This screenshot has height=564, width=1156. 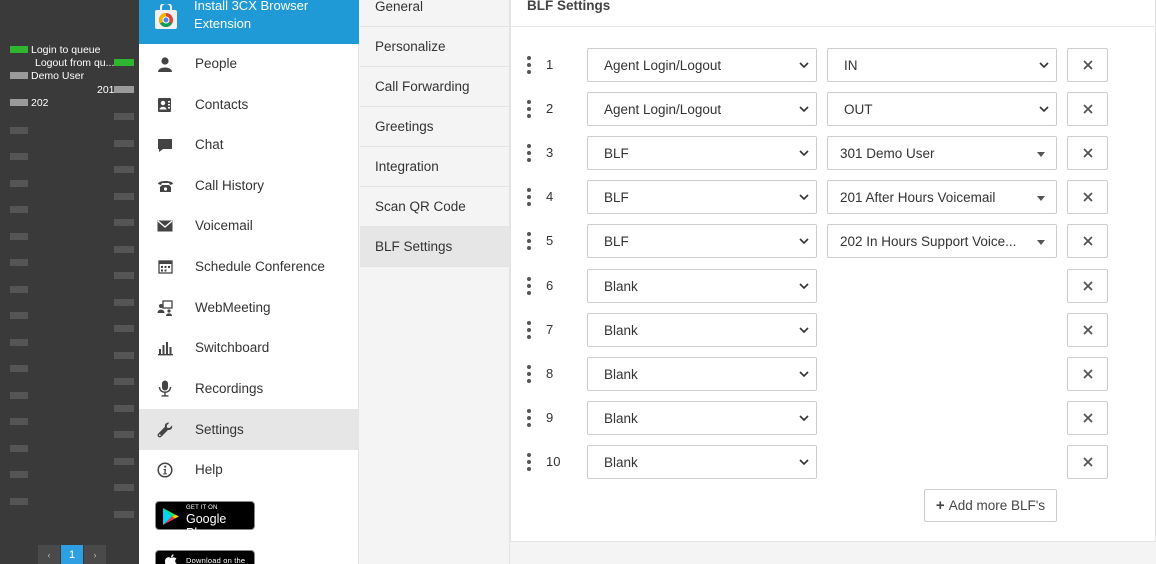 I want to click on app-store-badge: Download on the, so click(x=205, y=557).